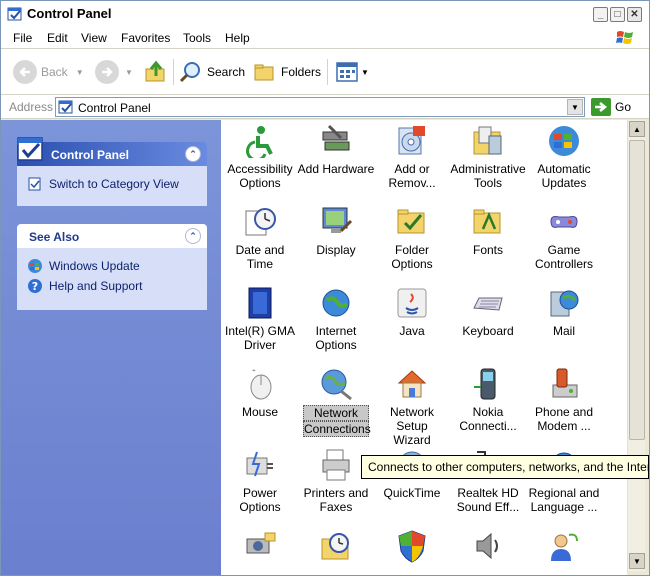 This screenshot has width=650, height=576. Describe the element at coordinates (260, 222) in the screenshot. I see `date-and-time-icon` at that location.